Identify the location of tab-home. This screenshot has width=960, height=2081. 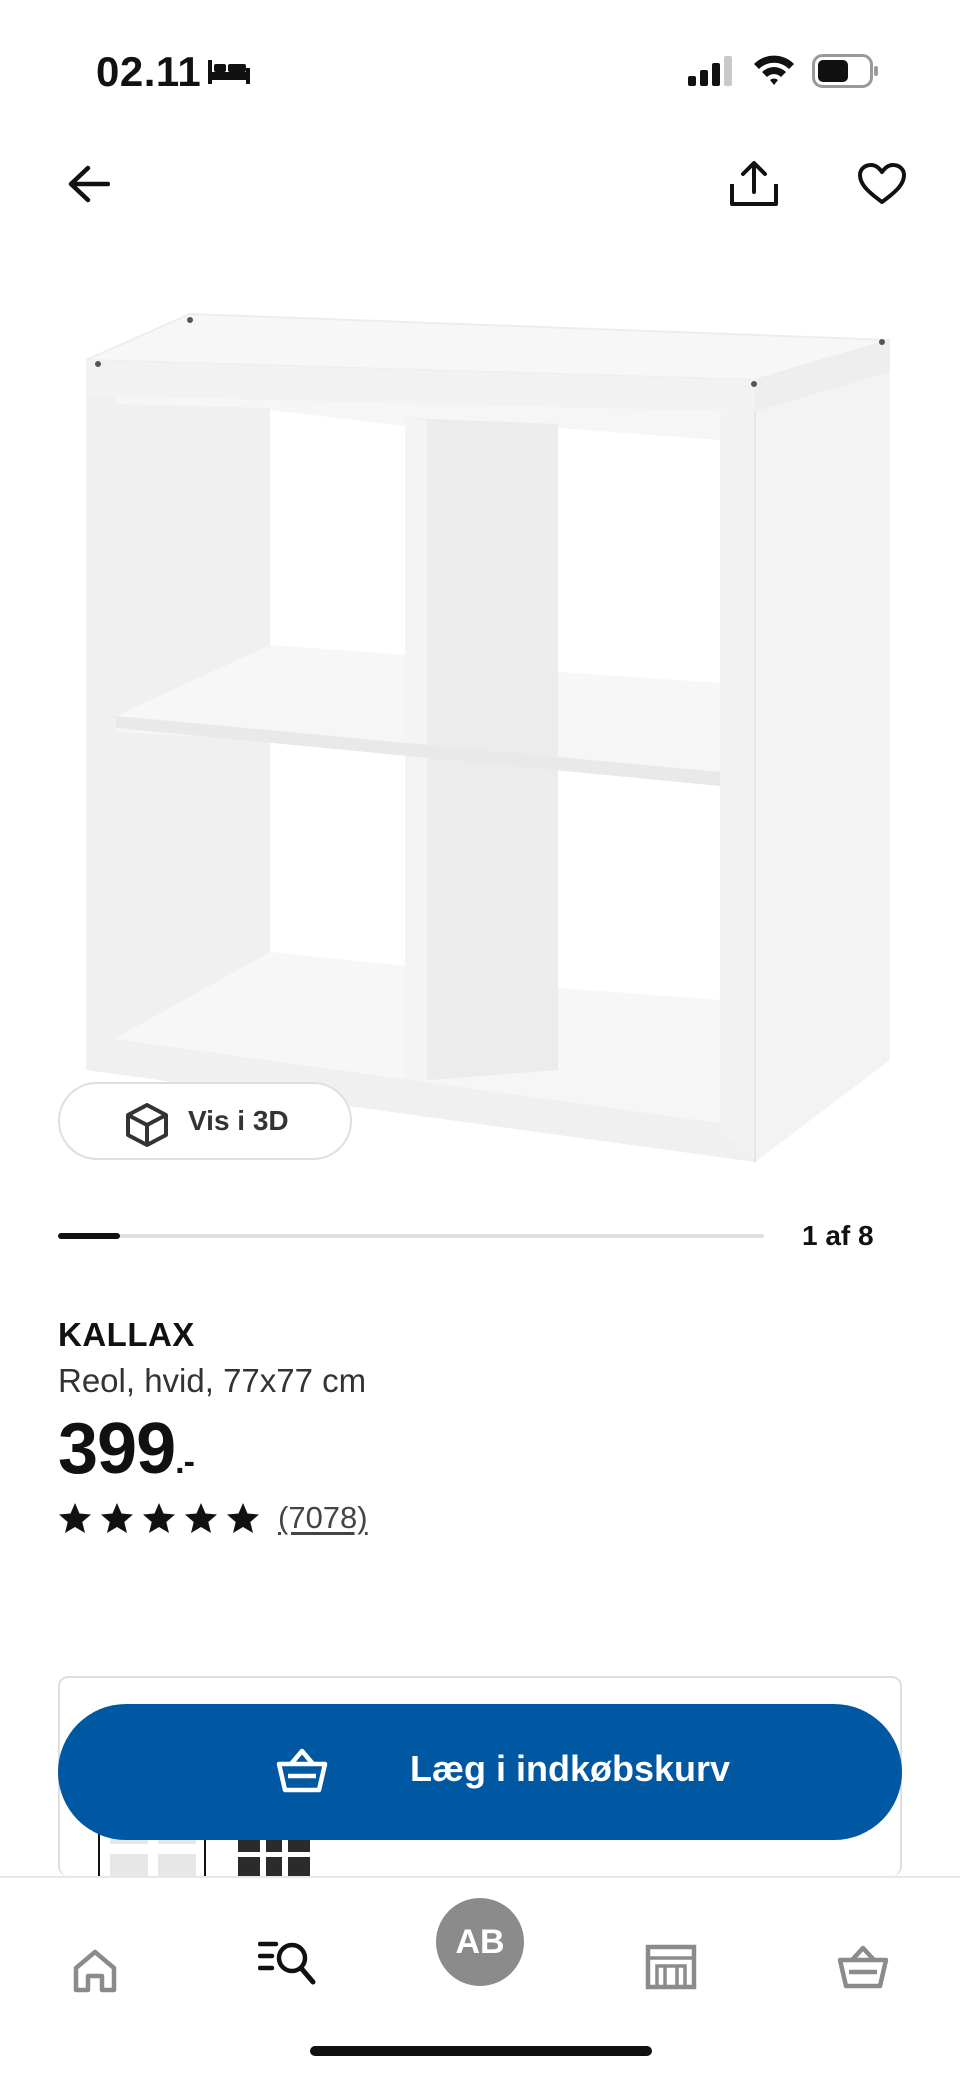
(95, 1971).